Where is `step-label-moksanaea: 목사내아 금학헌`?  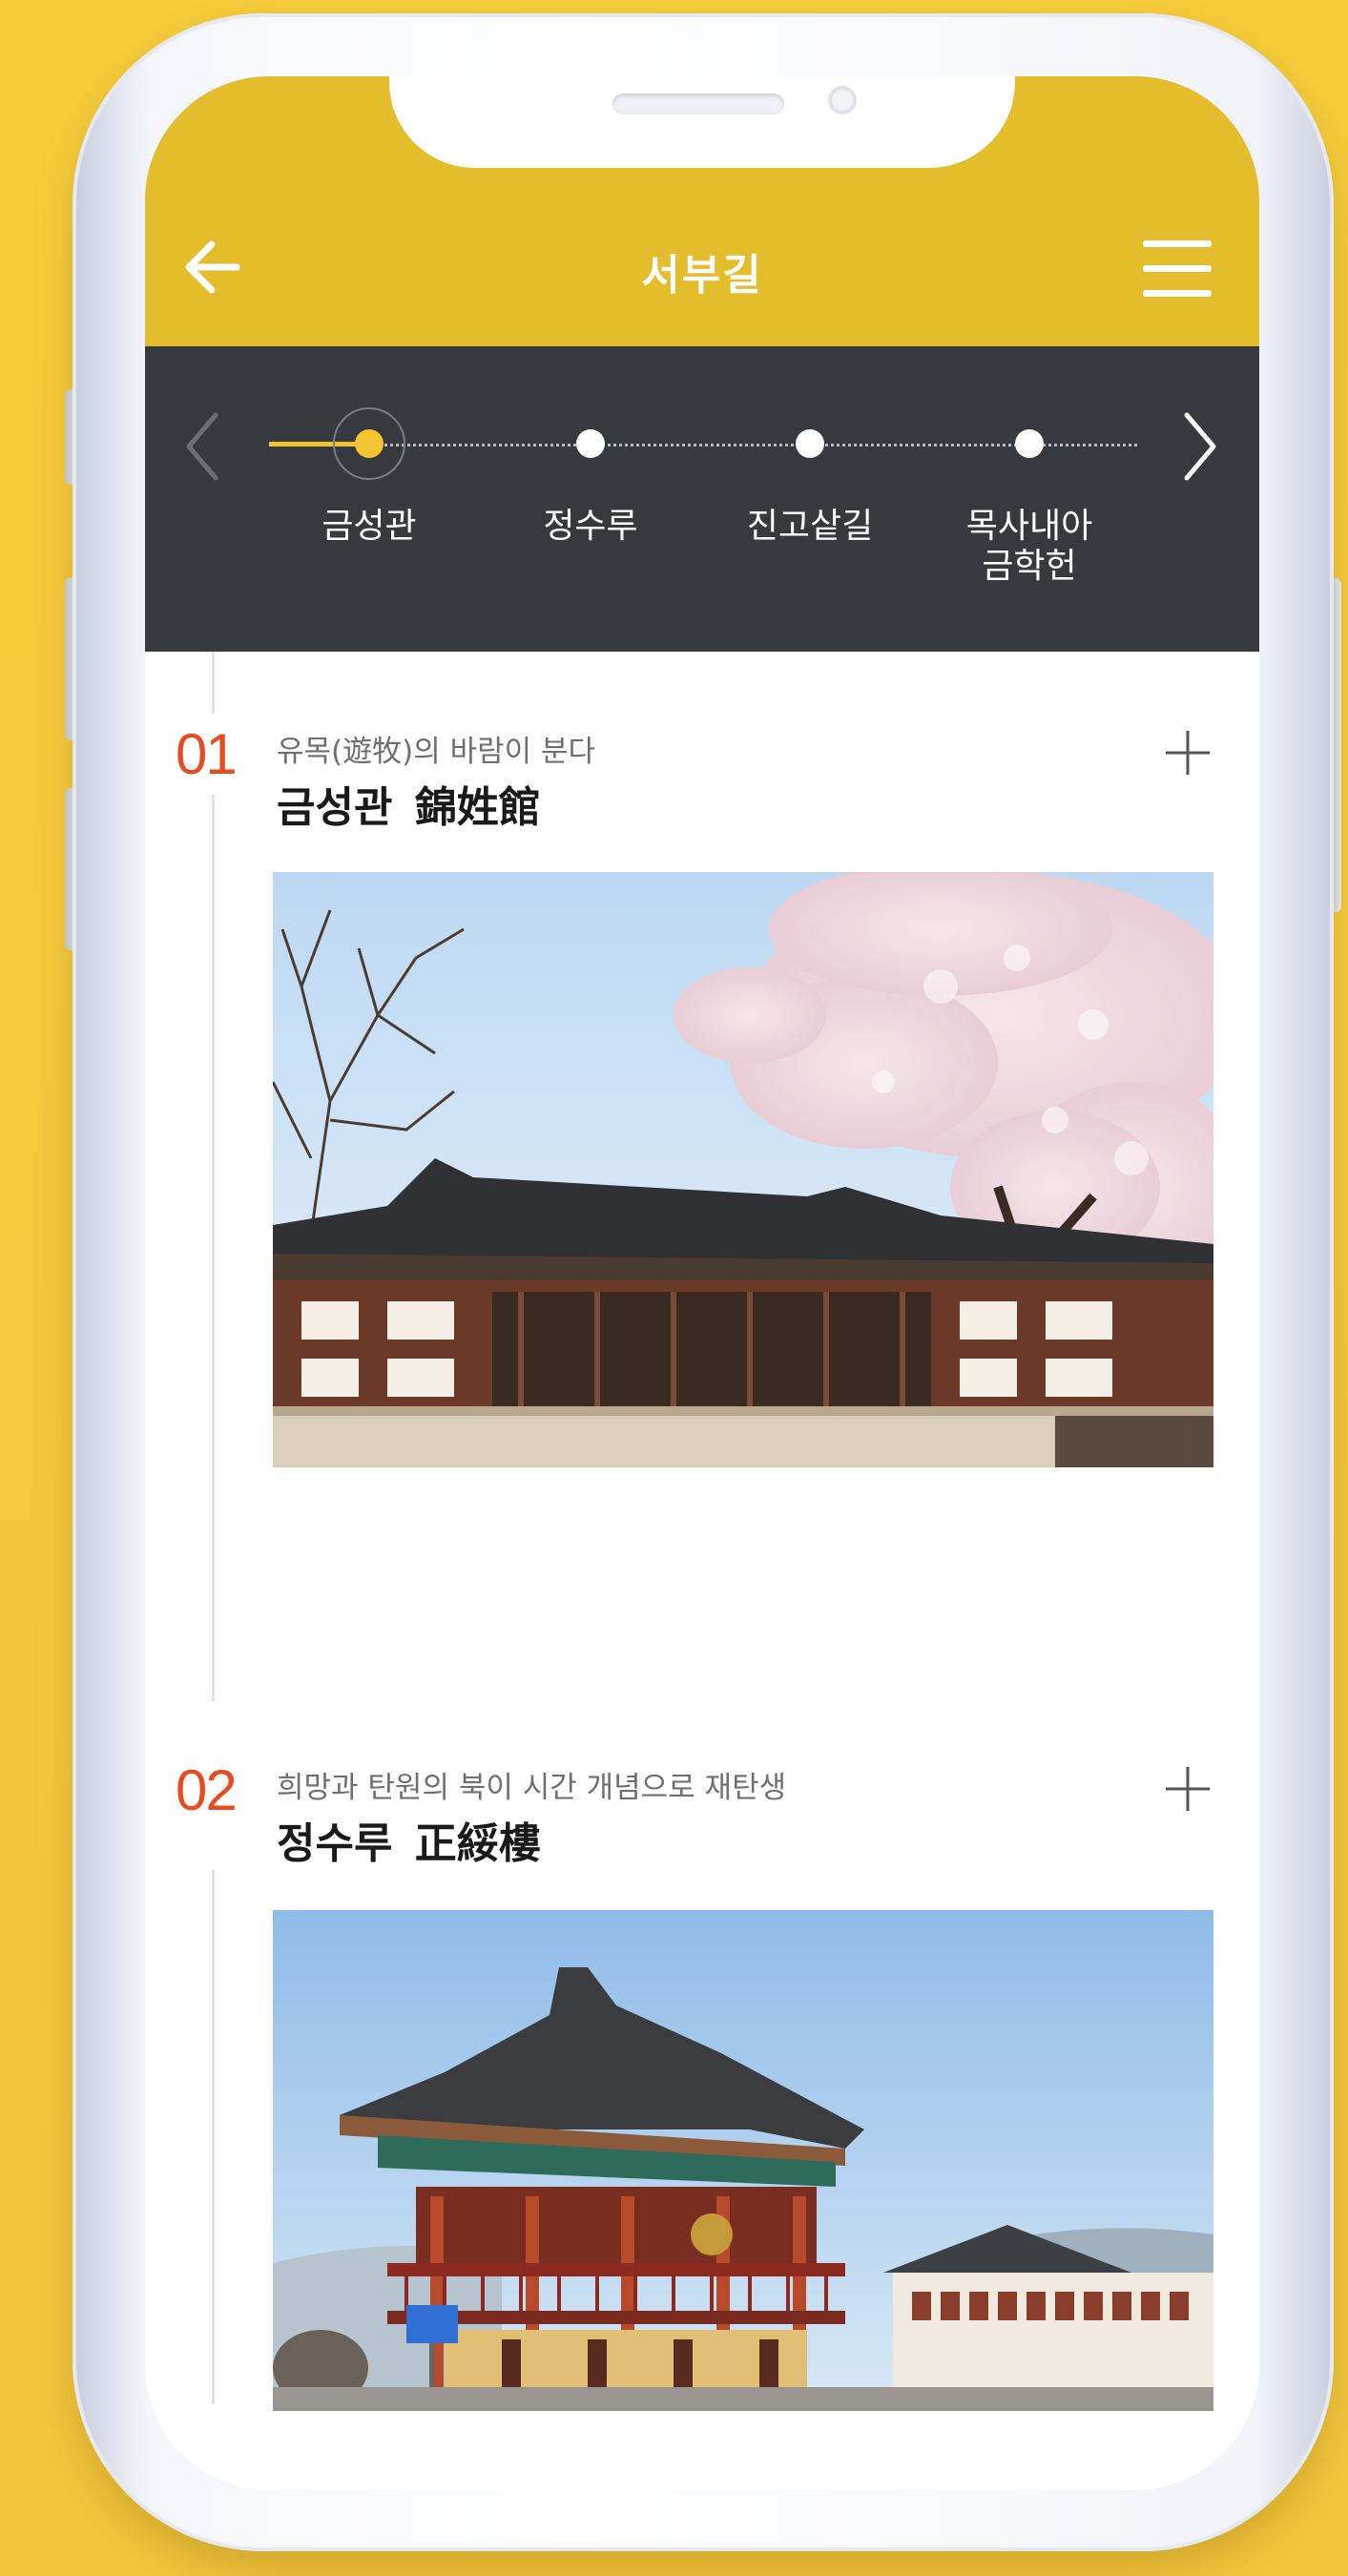
step-label-moksanaea: 목사내아 금학헌 is located at coordinates (1029, 547).